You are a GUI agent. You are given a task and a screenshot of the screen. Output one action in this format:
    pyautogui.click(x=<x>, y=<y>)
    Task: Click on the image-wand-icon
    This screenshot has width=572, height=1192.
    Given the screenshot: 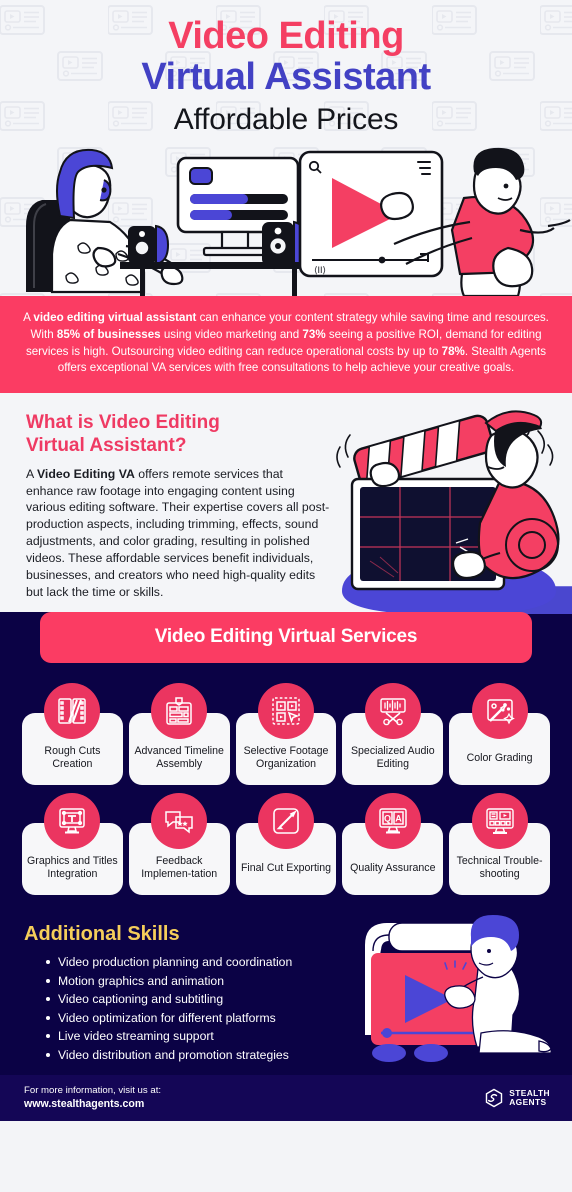 What is the action you would take?
    pyautogui.click(x=499, y=711)
    